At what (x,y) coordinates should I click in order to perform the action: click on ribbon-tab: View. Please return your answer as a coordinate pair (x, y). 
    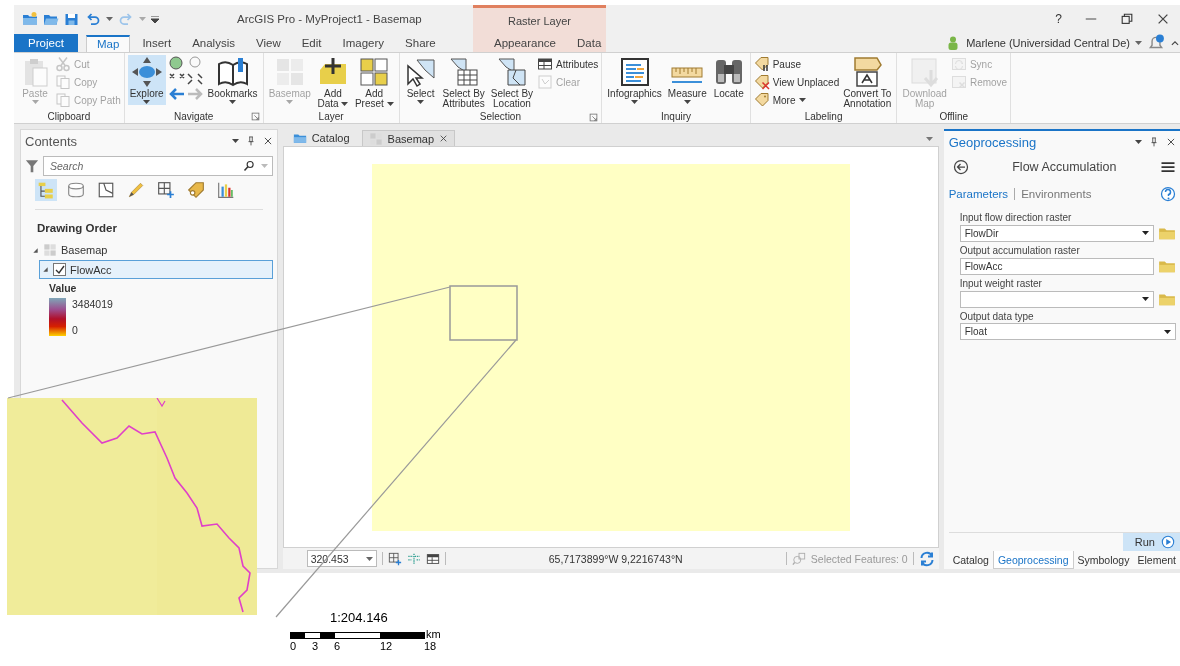
    Looking at the image, I should click on (268, 43).